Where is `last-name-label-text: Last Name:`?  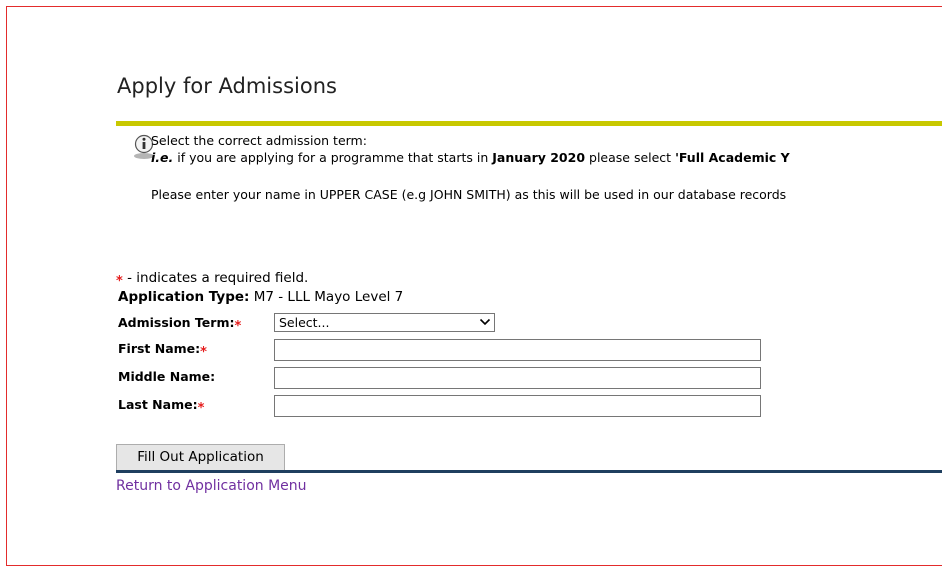
last-name-label-text: Last Name: is located at coordinates (158, 404).